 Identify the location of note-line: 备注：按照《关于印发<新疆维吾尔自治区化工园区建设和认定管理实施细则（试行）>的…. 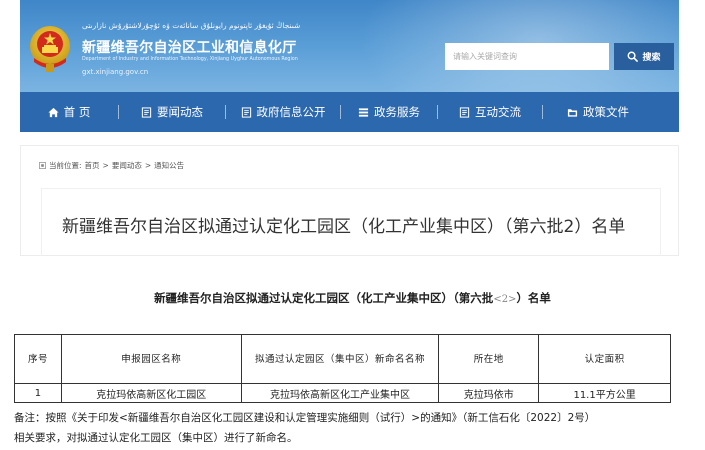
(305, 418).